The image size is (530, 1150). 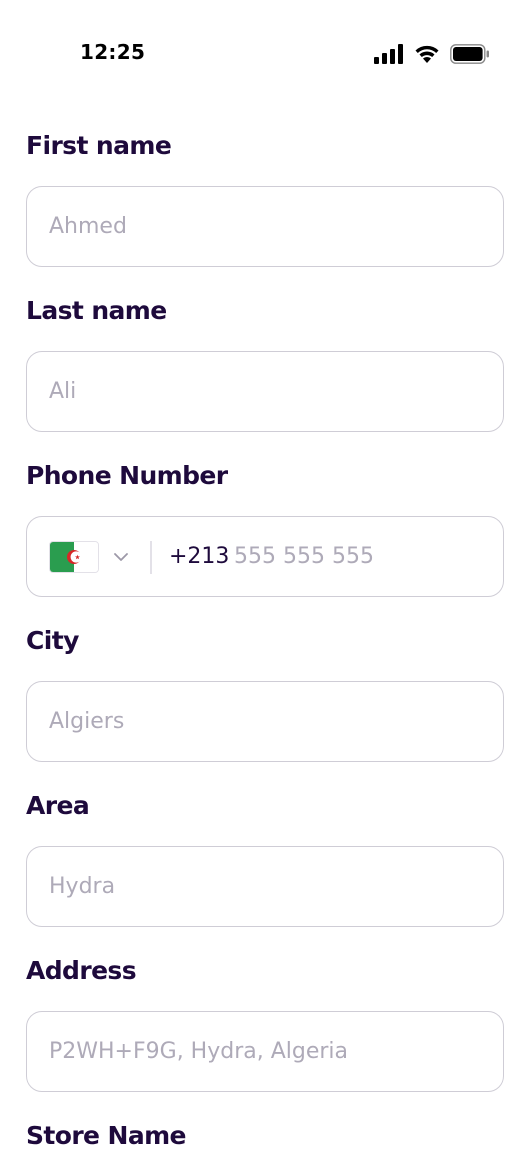 I want to click on wifi-icon, so click(x=427, y=56).